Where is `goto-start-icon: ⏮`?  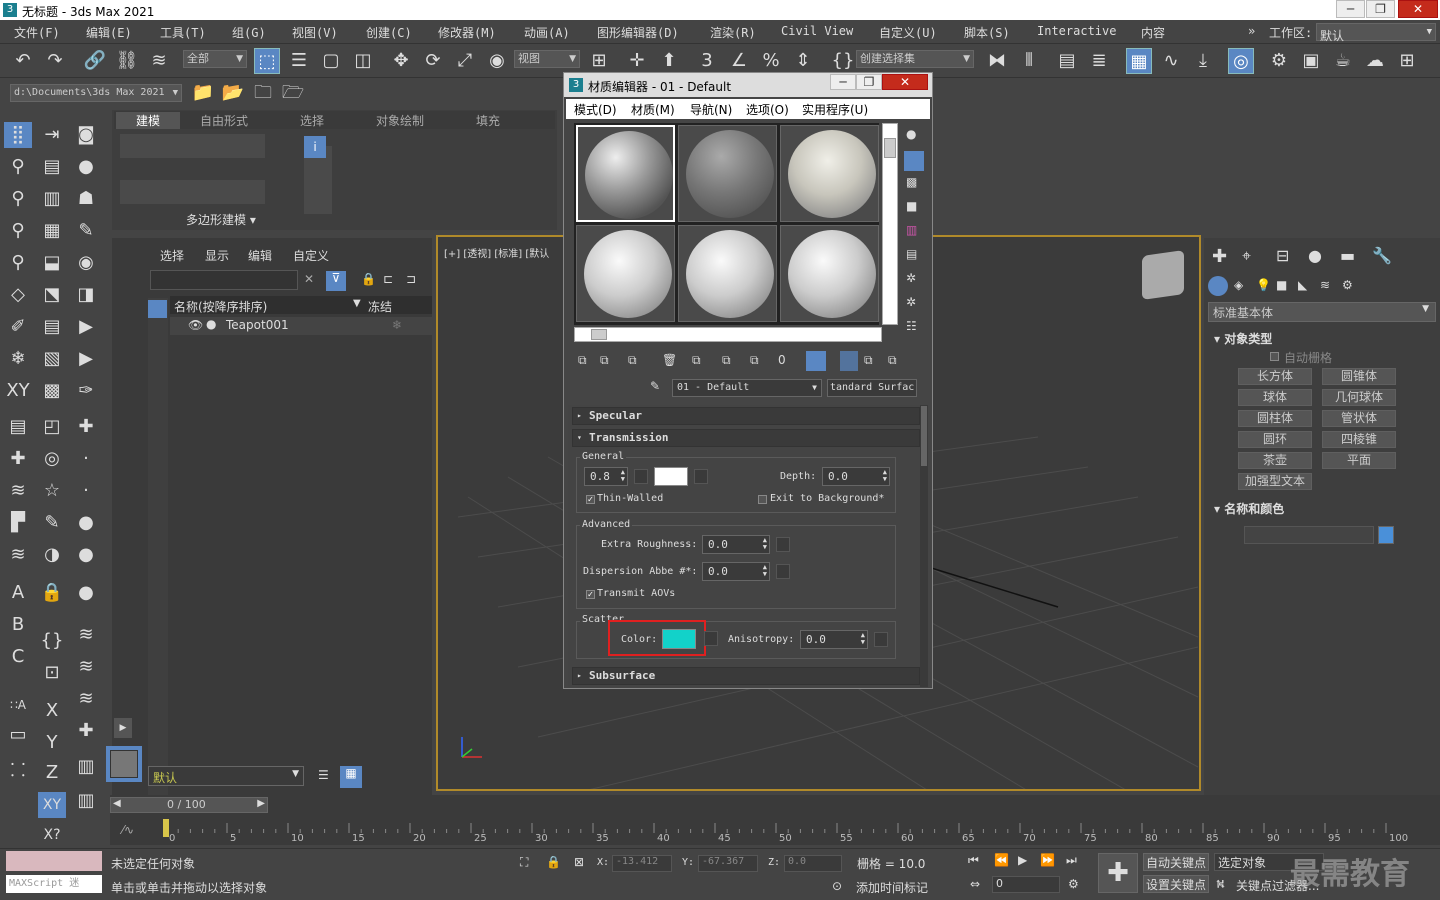
goto-start-icon: ⏮ is located at coordinates (973, 860).